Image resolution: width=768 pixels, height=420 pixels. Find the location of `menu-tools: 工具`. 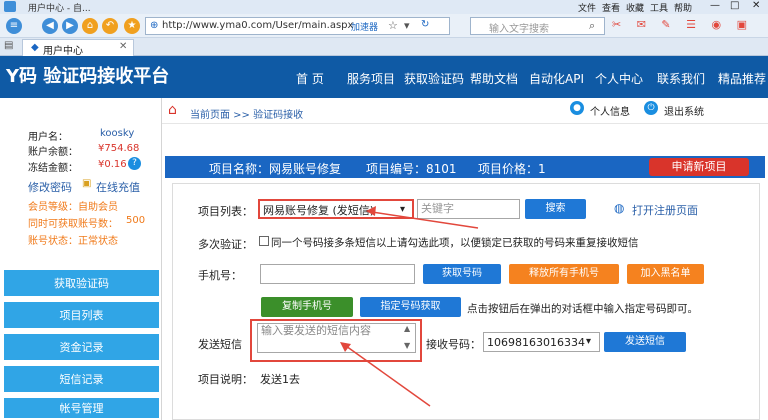

menu-tools: 工具 is located at coordinates (659, 7).